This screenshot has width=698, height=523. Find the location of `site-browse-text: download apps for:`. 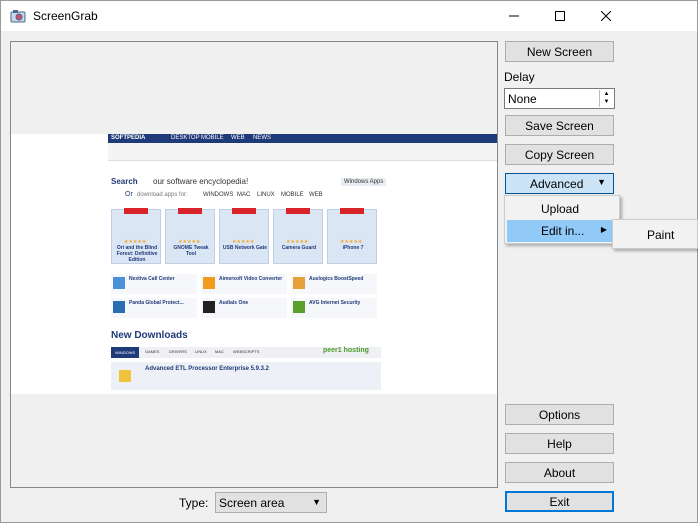

site-browse-text: download apps for: is located at coordinates (162, 195).